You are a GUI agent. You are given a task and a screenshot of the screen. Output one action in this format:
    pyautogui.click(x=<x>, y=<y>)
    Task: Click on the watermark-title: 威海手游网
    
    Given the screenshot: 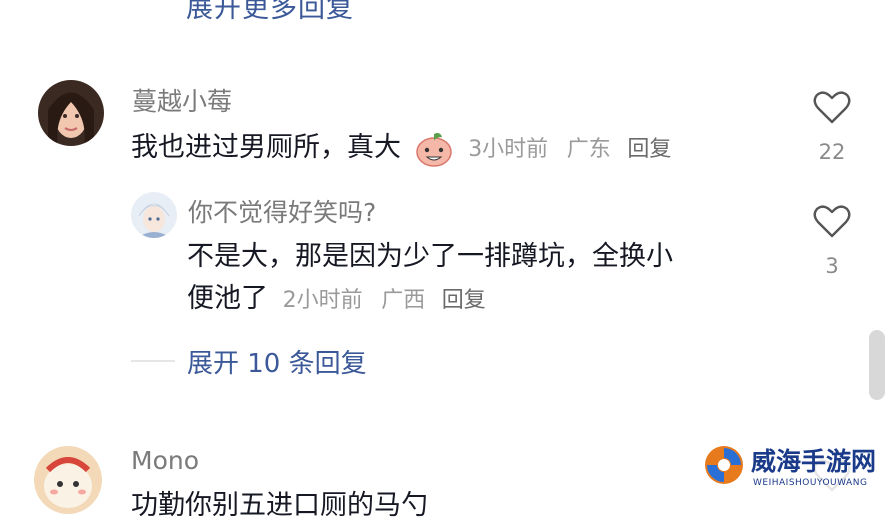 What is the action you would take?
    pyautogui.click(x=814, y=461)
    